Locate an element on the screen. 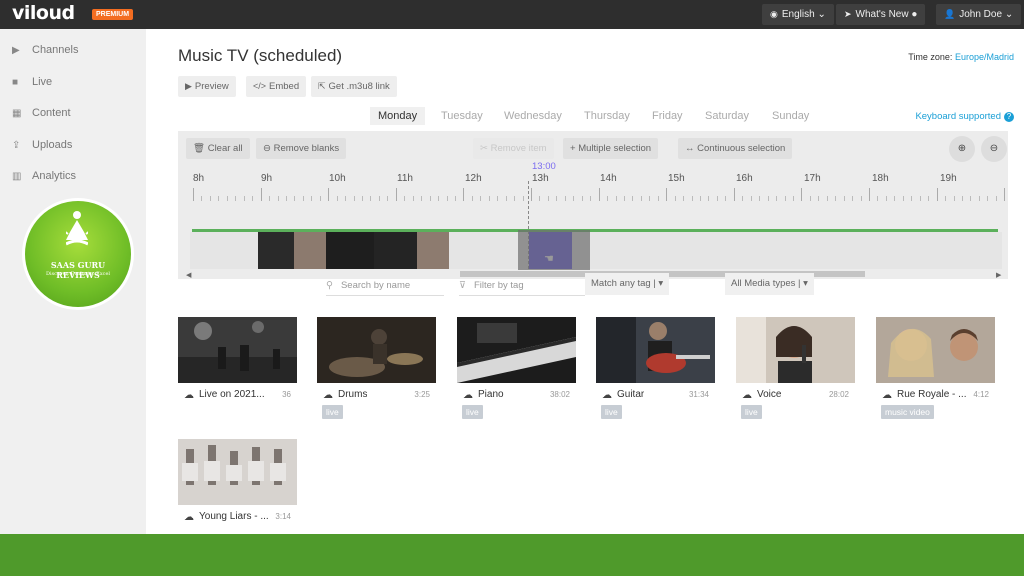 The height and width of the screenshot is (576, 1024). tab-monday: Monday is located at coordinates (398, 116).